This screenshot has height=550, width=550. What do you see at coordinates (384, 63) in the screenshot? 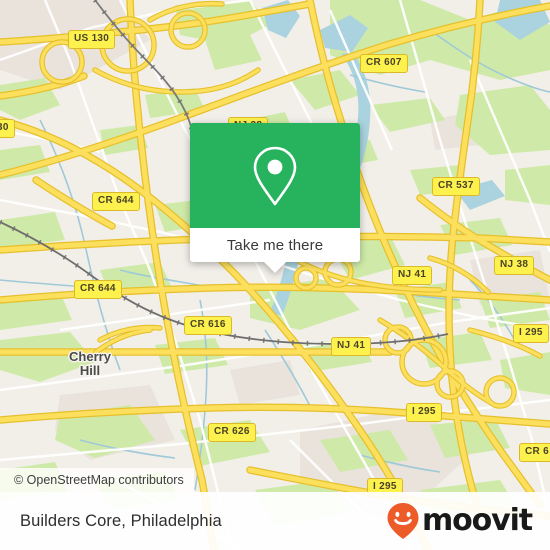
I see `road-shield-cr607: CR 607` at bounding box center [384, 63].